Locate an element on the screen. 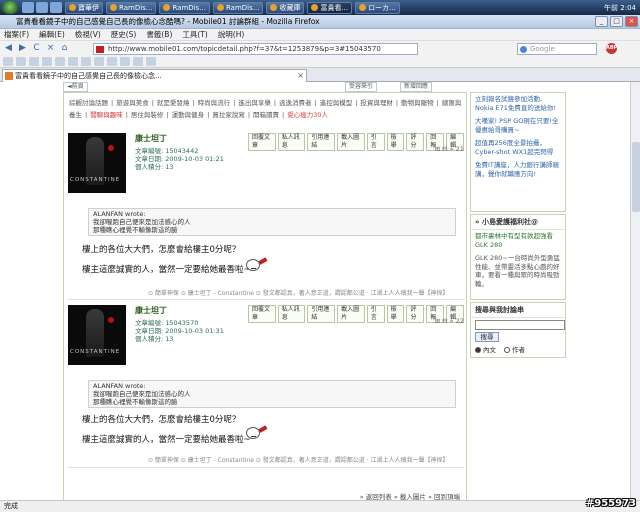  quote-line: 那種瞧心裡覺不輸像斯這的臉 is located at coordinates (135, 230).